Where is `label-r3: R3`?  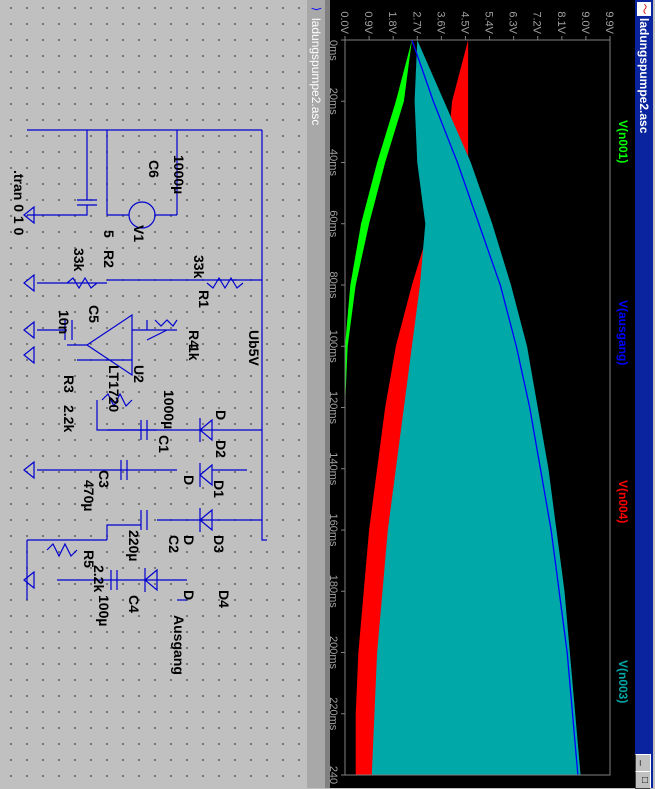 label-r3: R3 is located at coordinates (69, 384).